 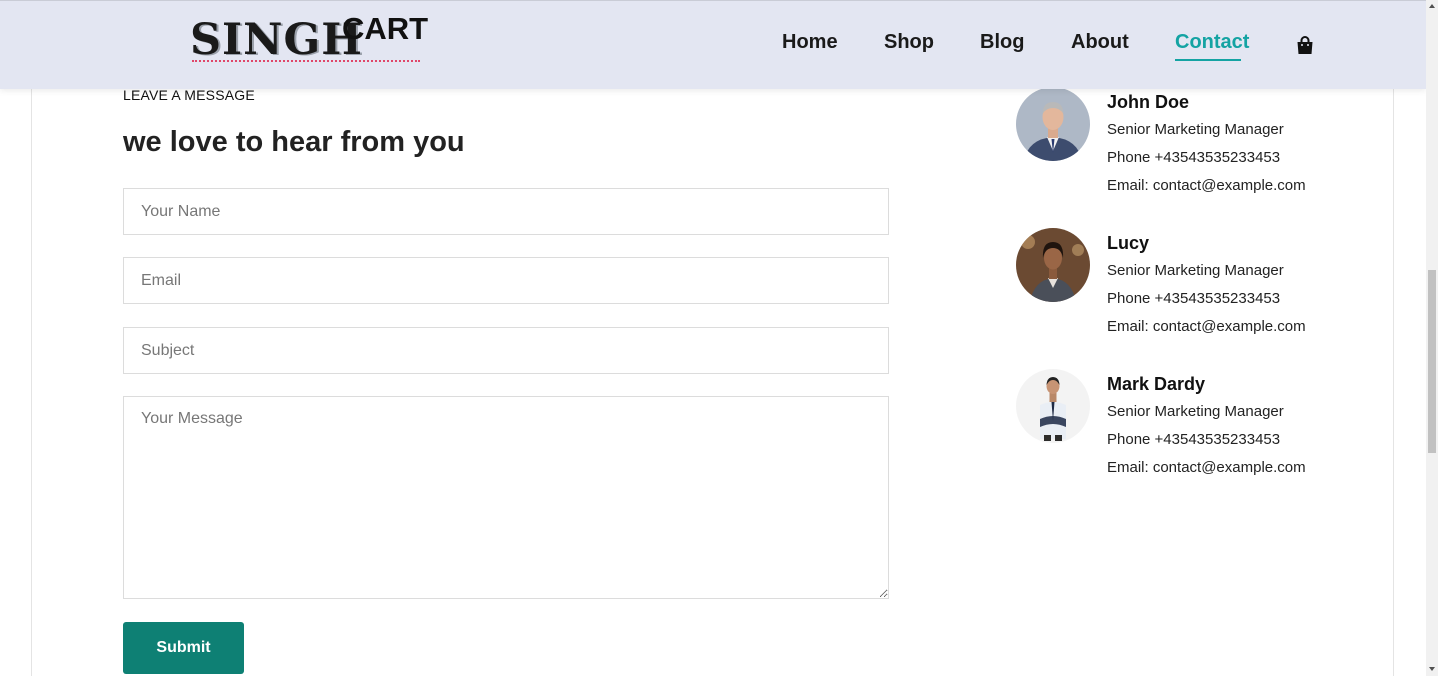 What do you see at coordinates (294, 142) in the screenshot?
I see `form-title: we love to hear from you` at bounding box center [294, 142].